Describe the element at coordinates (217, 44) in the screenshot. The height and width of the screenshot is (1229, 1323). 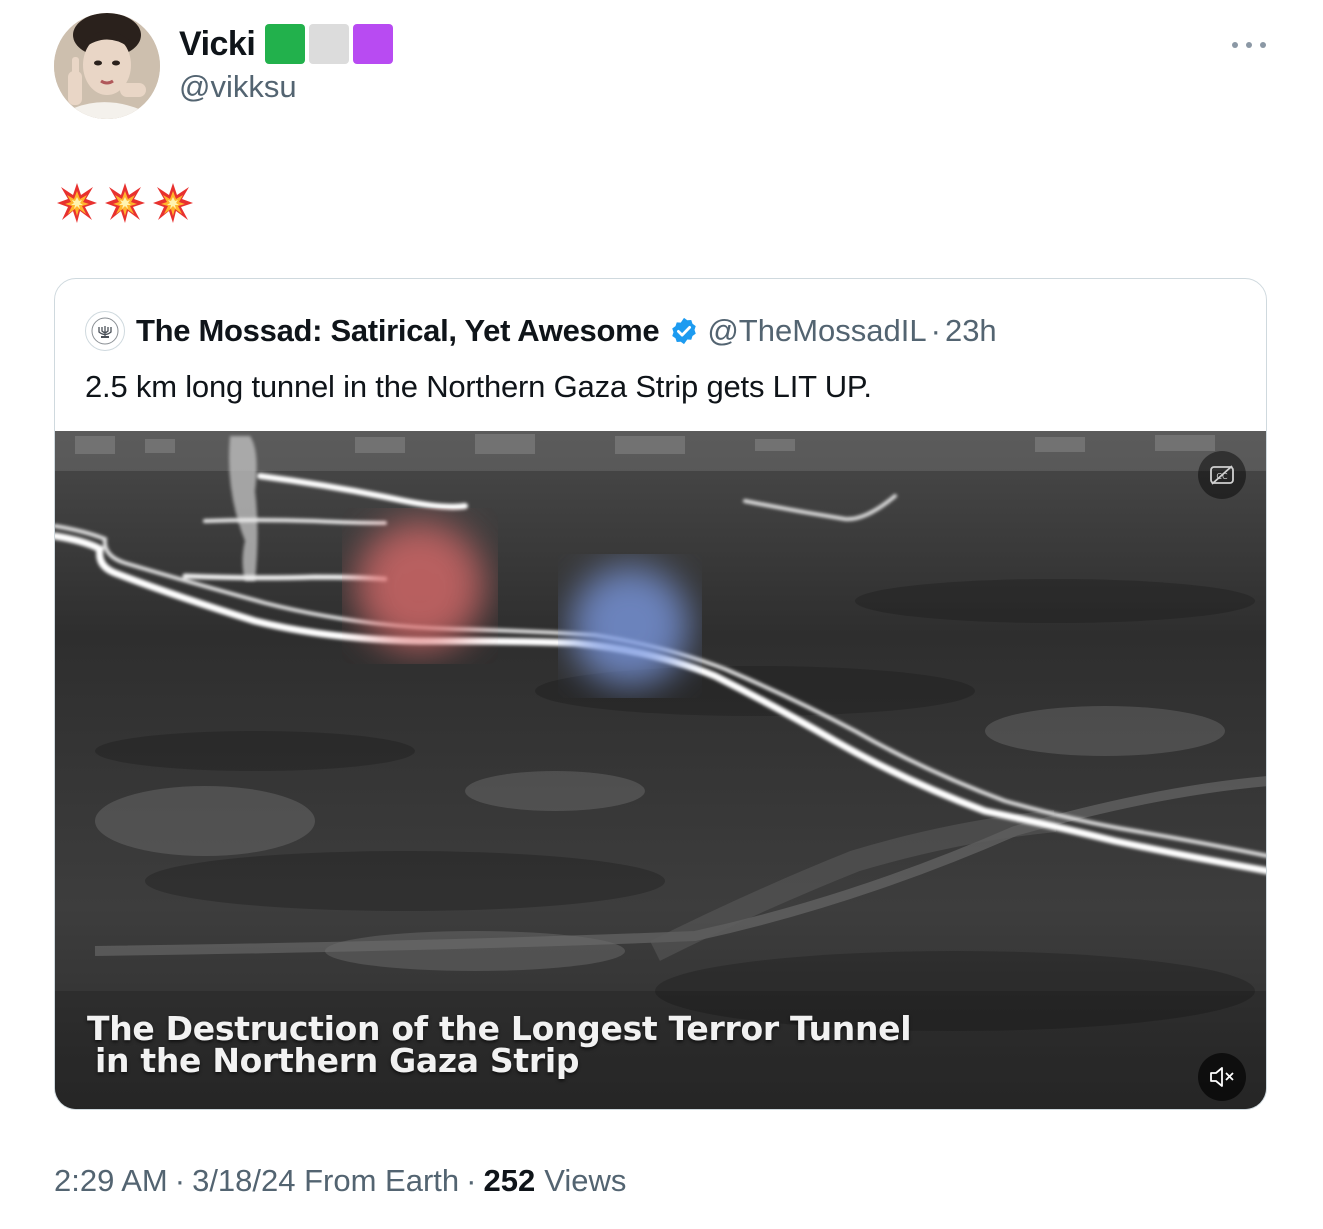
I see `author-display-name: Vicki` at that location.